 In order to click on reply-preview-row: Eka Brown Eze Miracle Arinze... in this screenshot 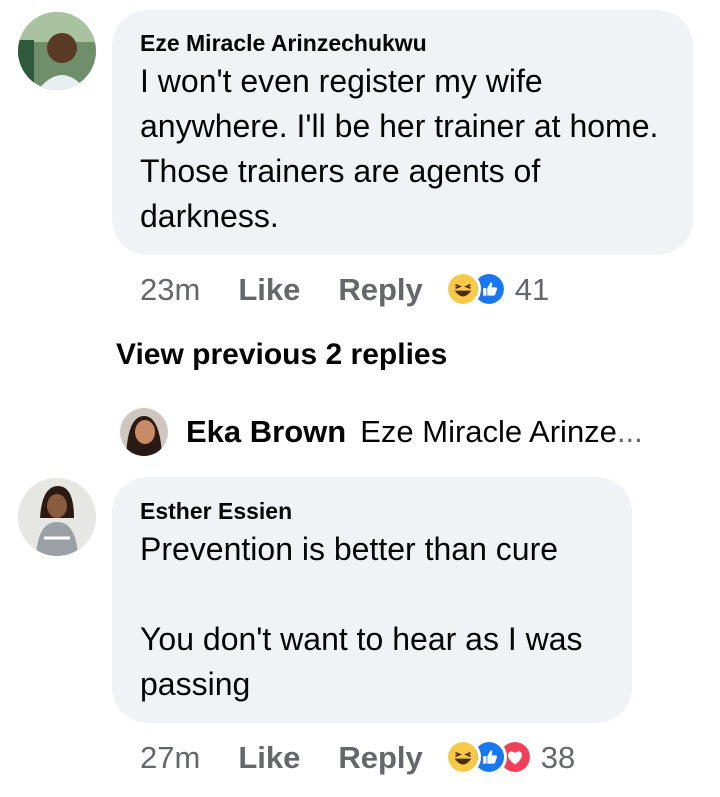, I will do `click(381, 432)`.